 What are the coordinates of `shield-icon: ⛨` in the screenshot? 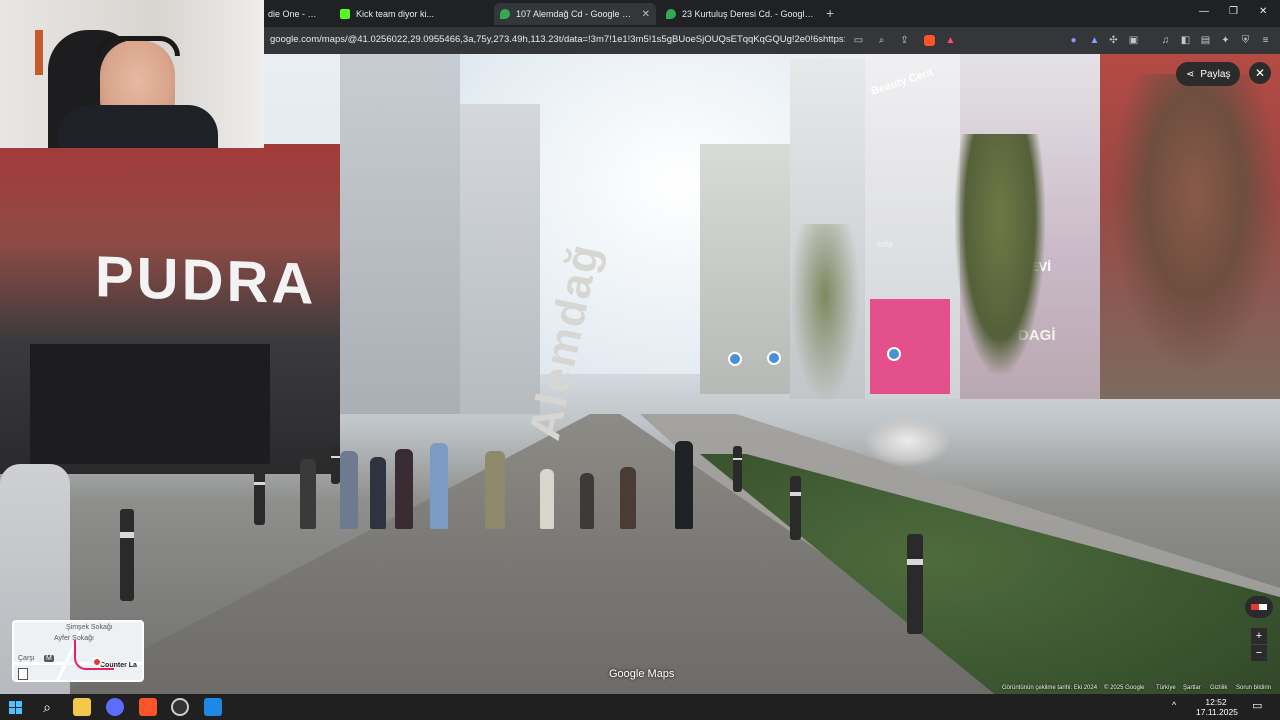 It's located at (1245, 40).